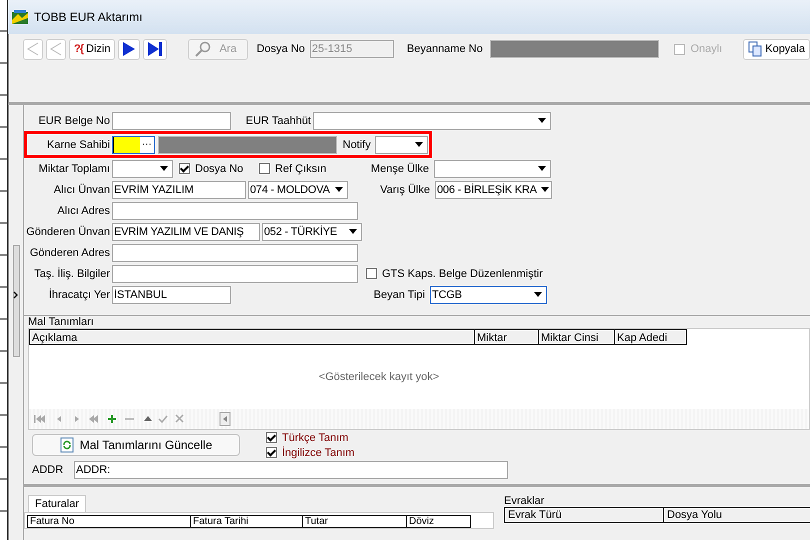 The image size is (810, 540). What do you see at coordinates (136, 445) in the screenshot?
I see `update-goods-button: Mal Tanımlarını Güncelle` at bounding box center [136, 445].